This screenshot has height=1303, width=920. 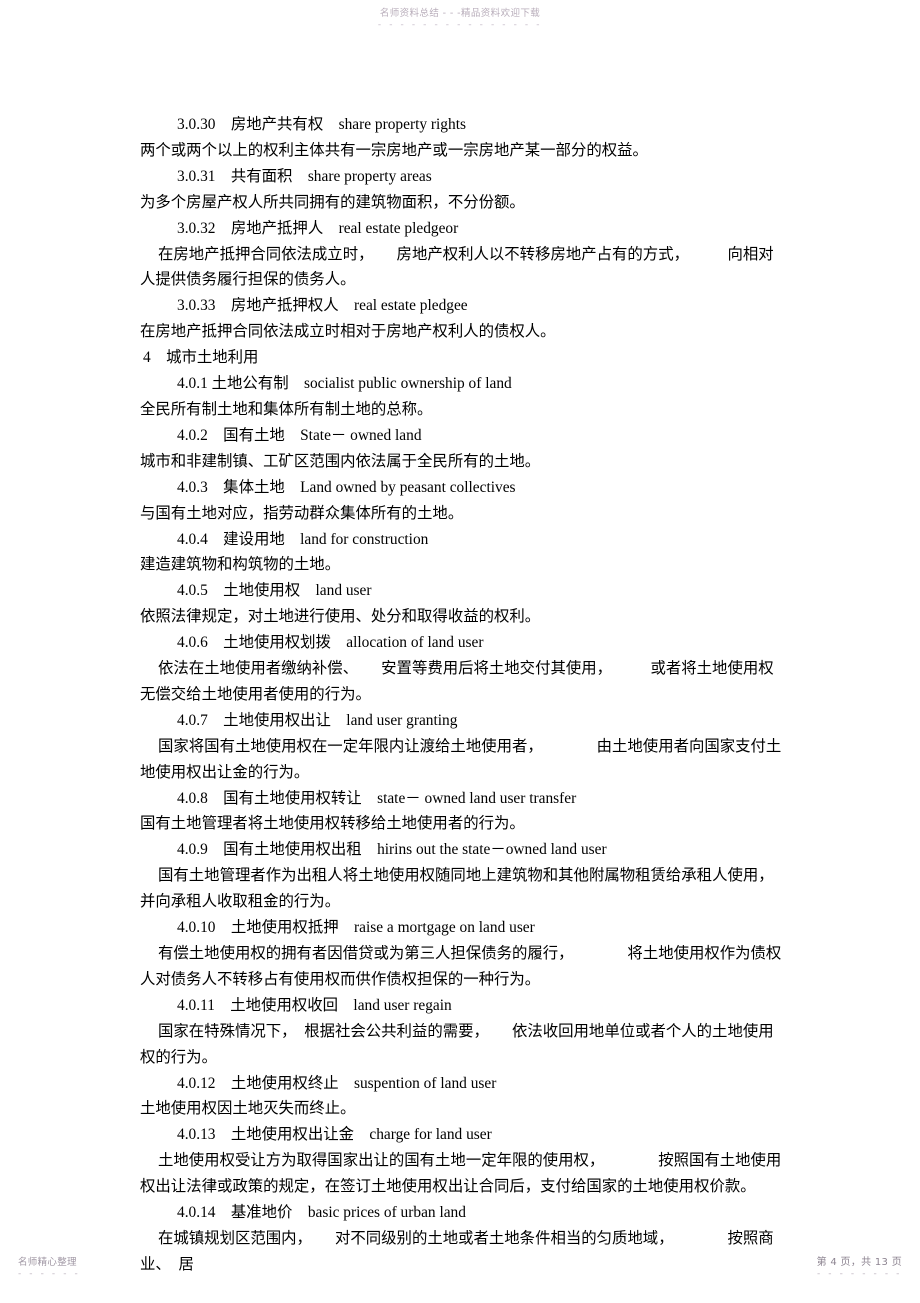 What do you see at coordinates (286, 409) in the screenshot?
I see `definition-text: 全民所有制土地和集体所有制土地的总称。` at bounding box center [286, 409].